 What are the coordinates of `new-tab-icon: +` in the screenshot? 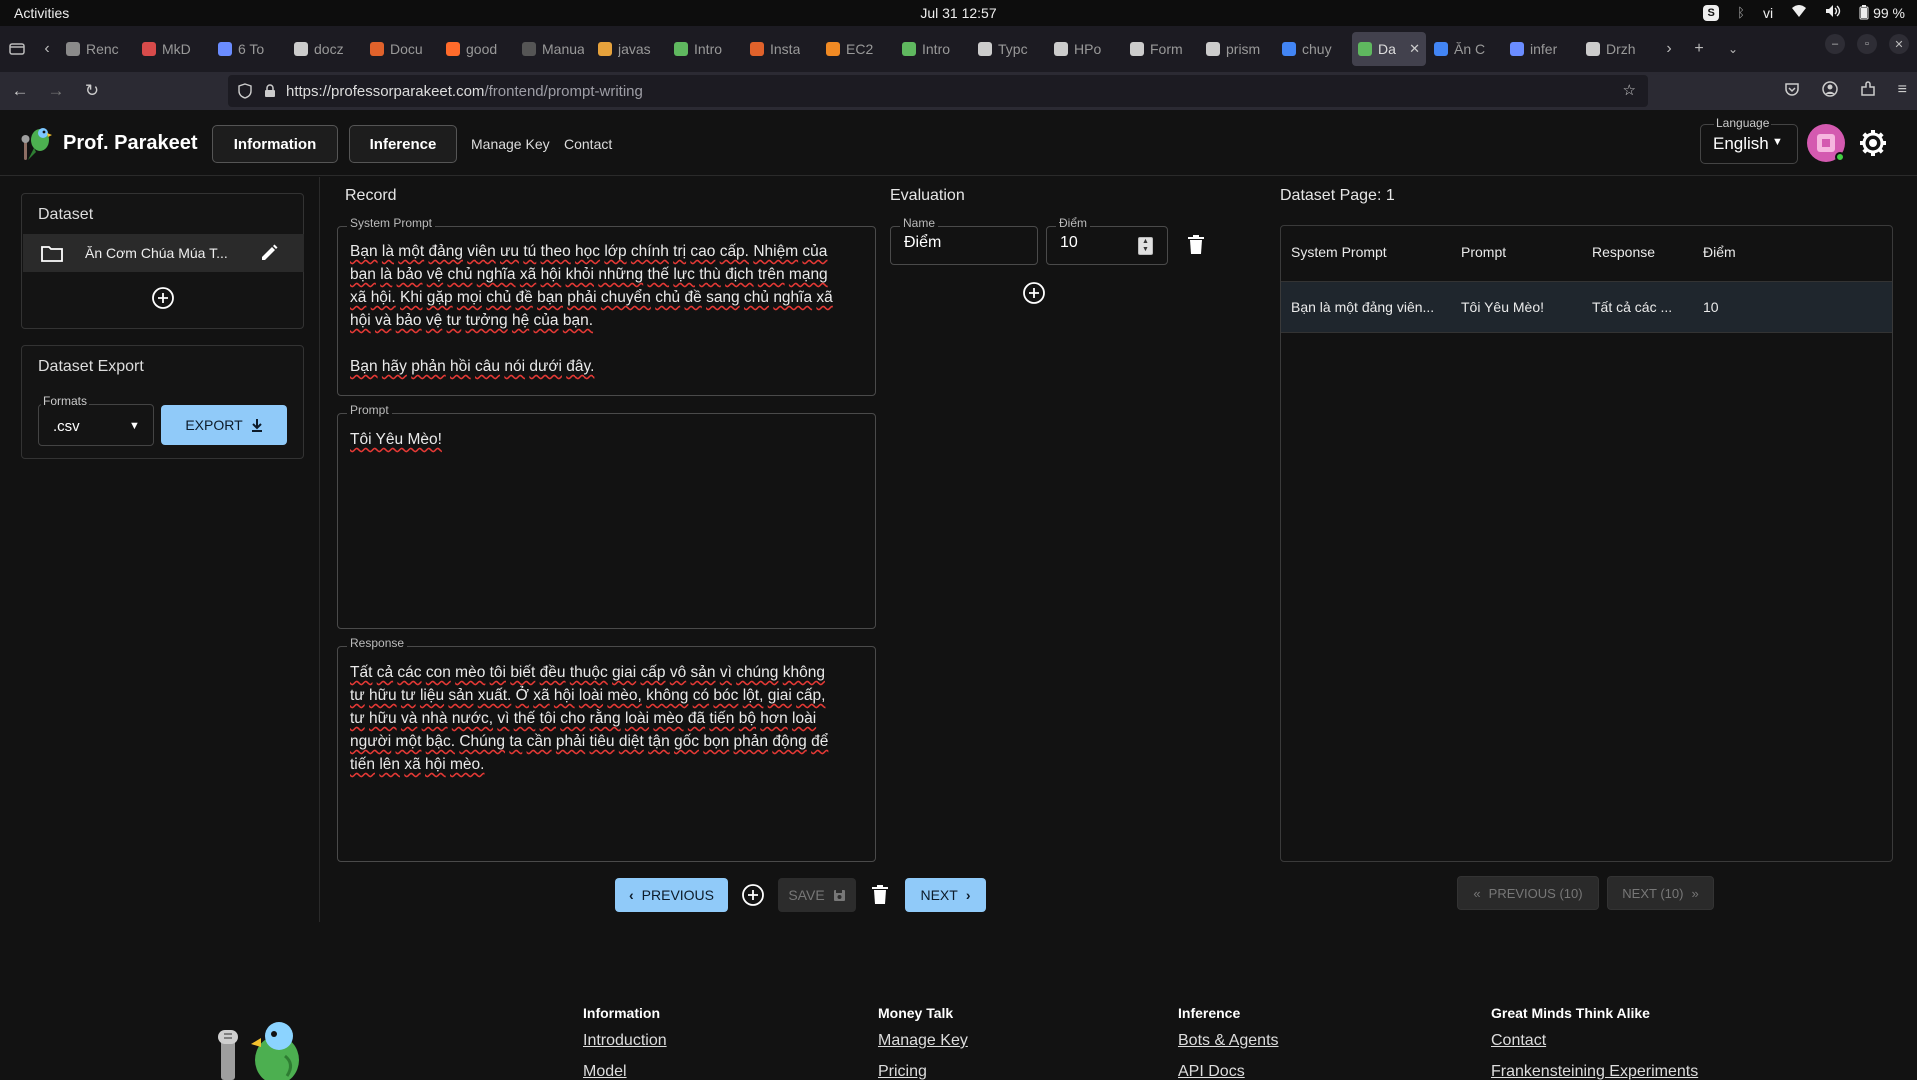 It's located at (1699, 49).